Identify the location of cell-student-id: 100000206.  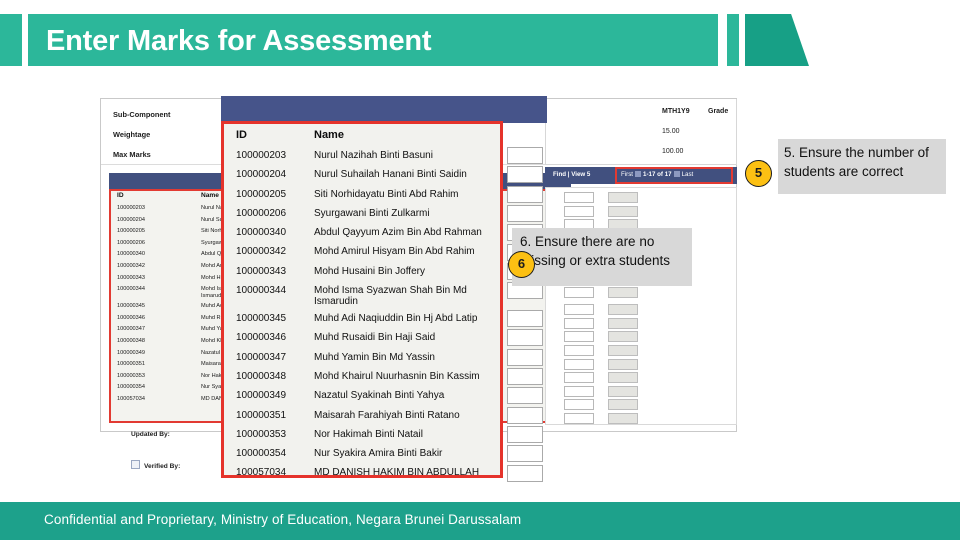
(131, 242).